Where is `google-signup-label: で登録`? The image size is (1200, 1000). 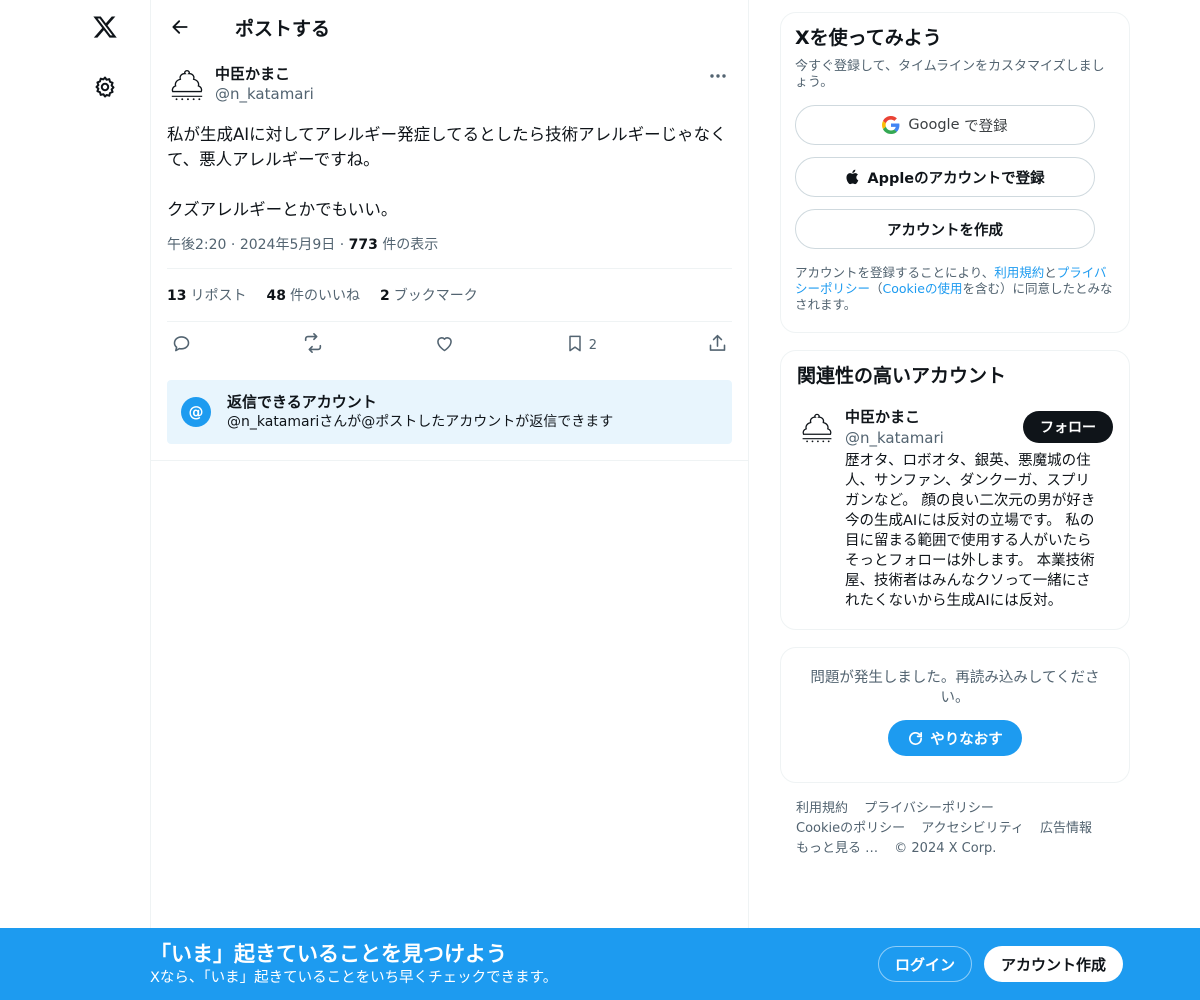 google-signup-label: で登録 is located at coordinates (983, 126).